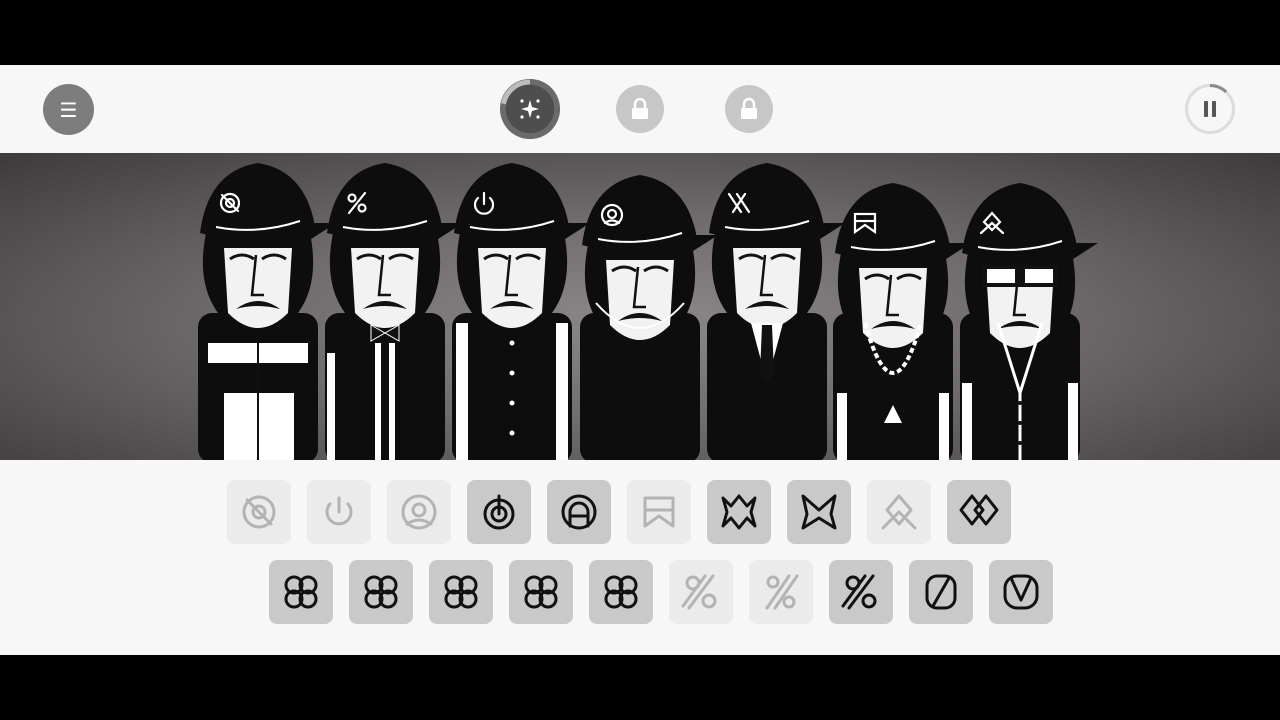 The height and width of the screenshot is (720, 1280). I want to click on sound-button-double-slash, so click(781, 592).